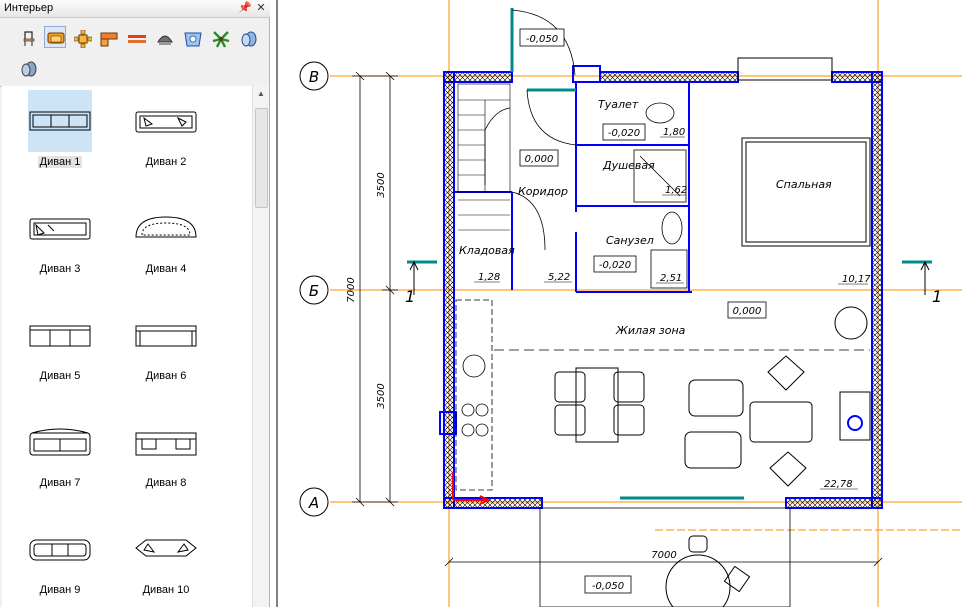 The image size is (962, 607). Describe the element at coordinates (260, 346) in the screenshot. I see `list-scrollbar: ▲` at that location.